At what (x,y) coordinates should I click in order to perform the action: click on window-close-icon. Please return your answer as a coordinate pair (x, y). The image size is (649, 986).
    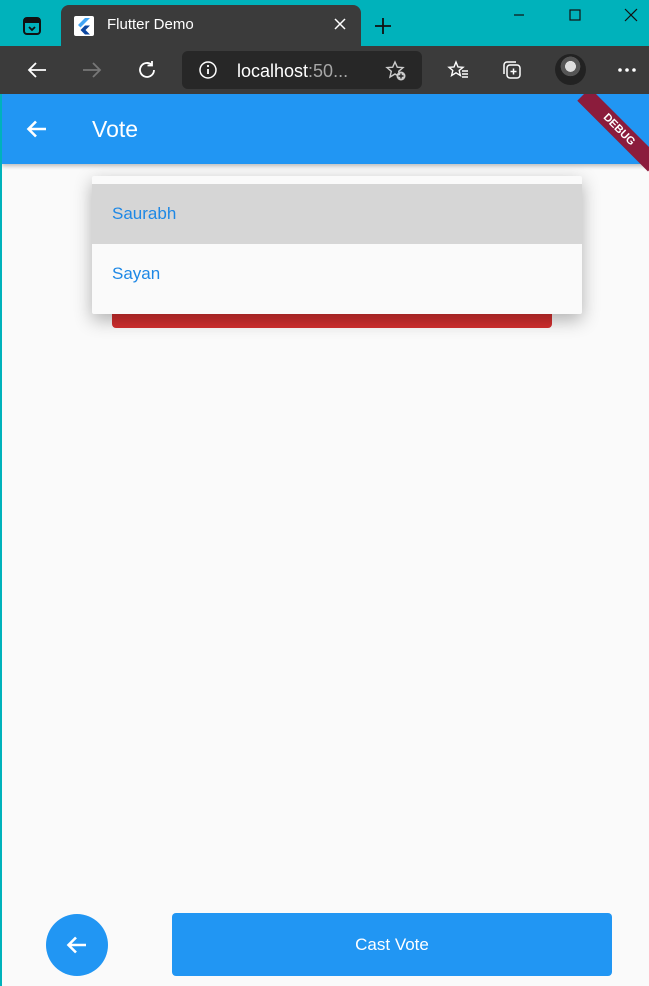
    Looking at the image, I should click on (628, 15).